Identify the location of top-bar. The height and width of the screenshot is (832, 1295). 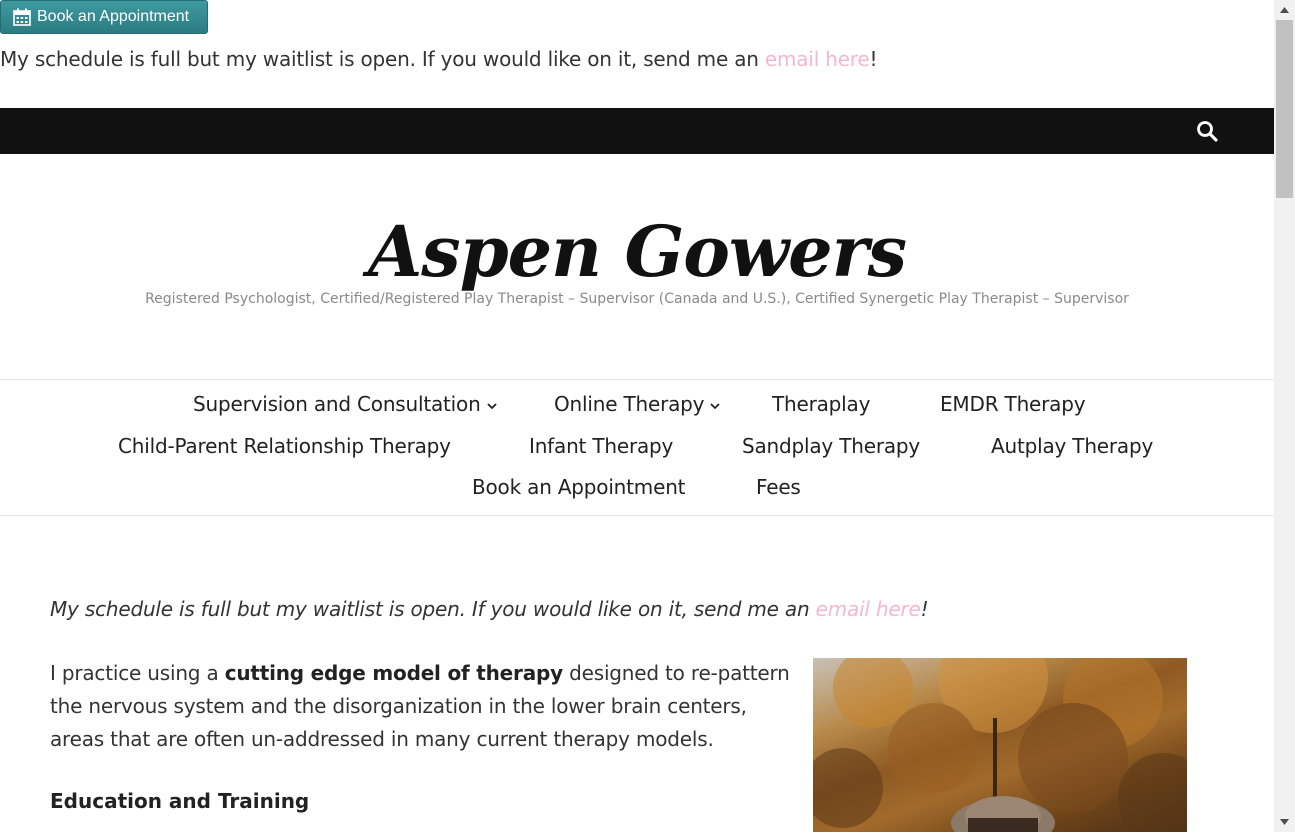
(637, 131).